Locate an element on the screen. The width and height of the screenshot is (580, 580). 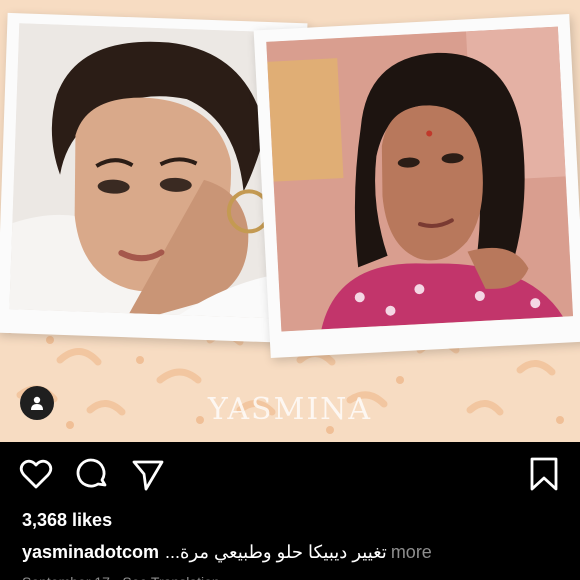
paper-plane-icon is located at coordinates (148, 475).